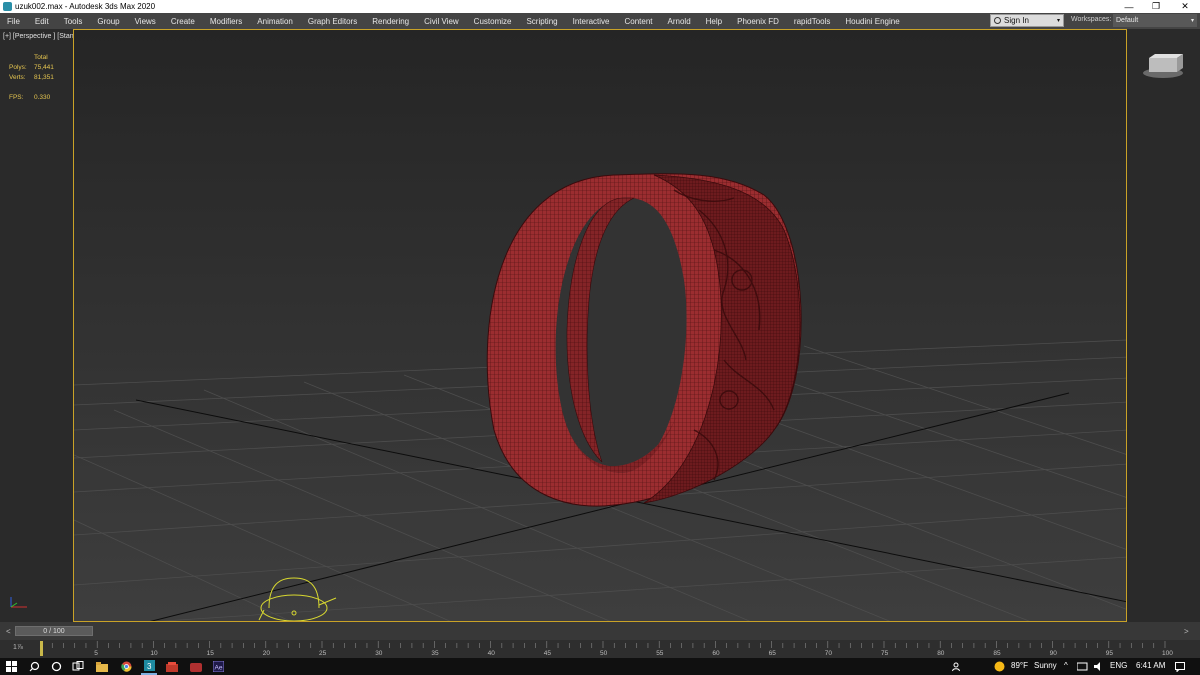 The image size is (1200, 675). I want to click on svg-text: Ae, so click(218, 668).